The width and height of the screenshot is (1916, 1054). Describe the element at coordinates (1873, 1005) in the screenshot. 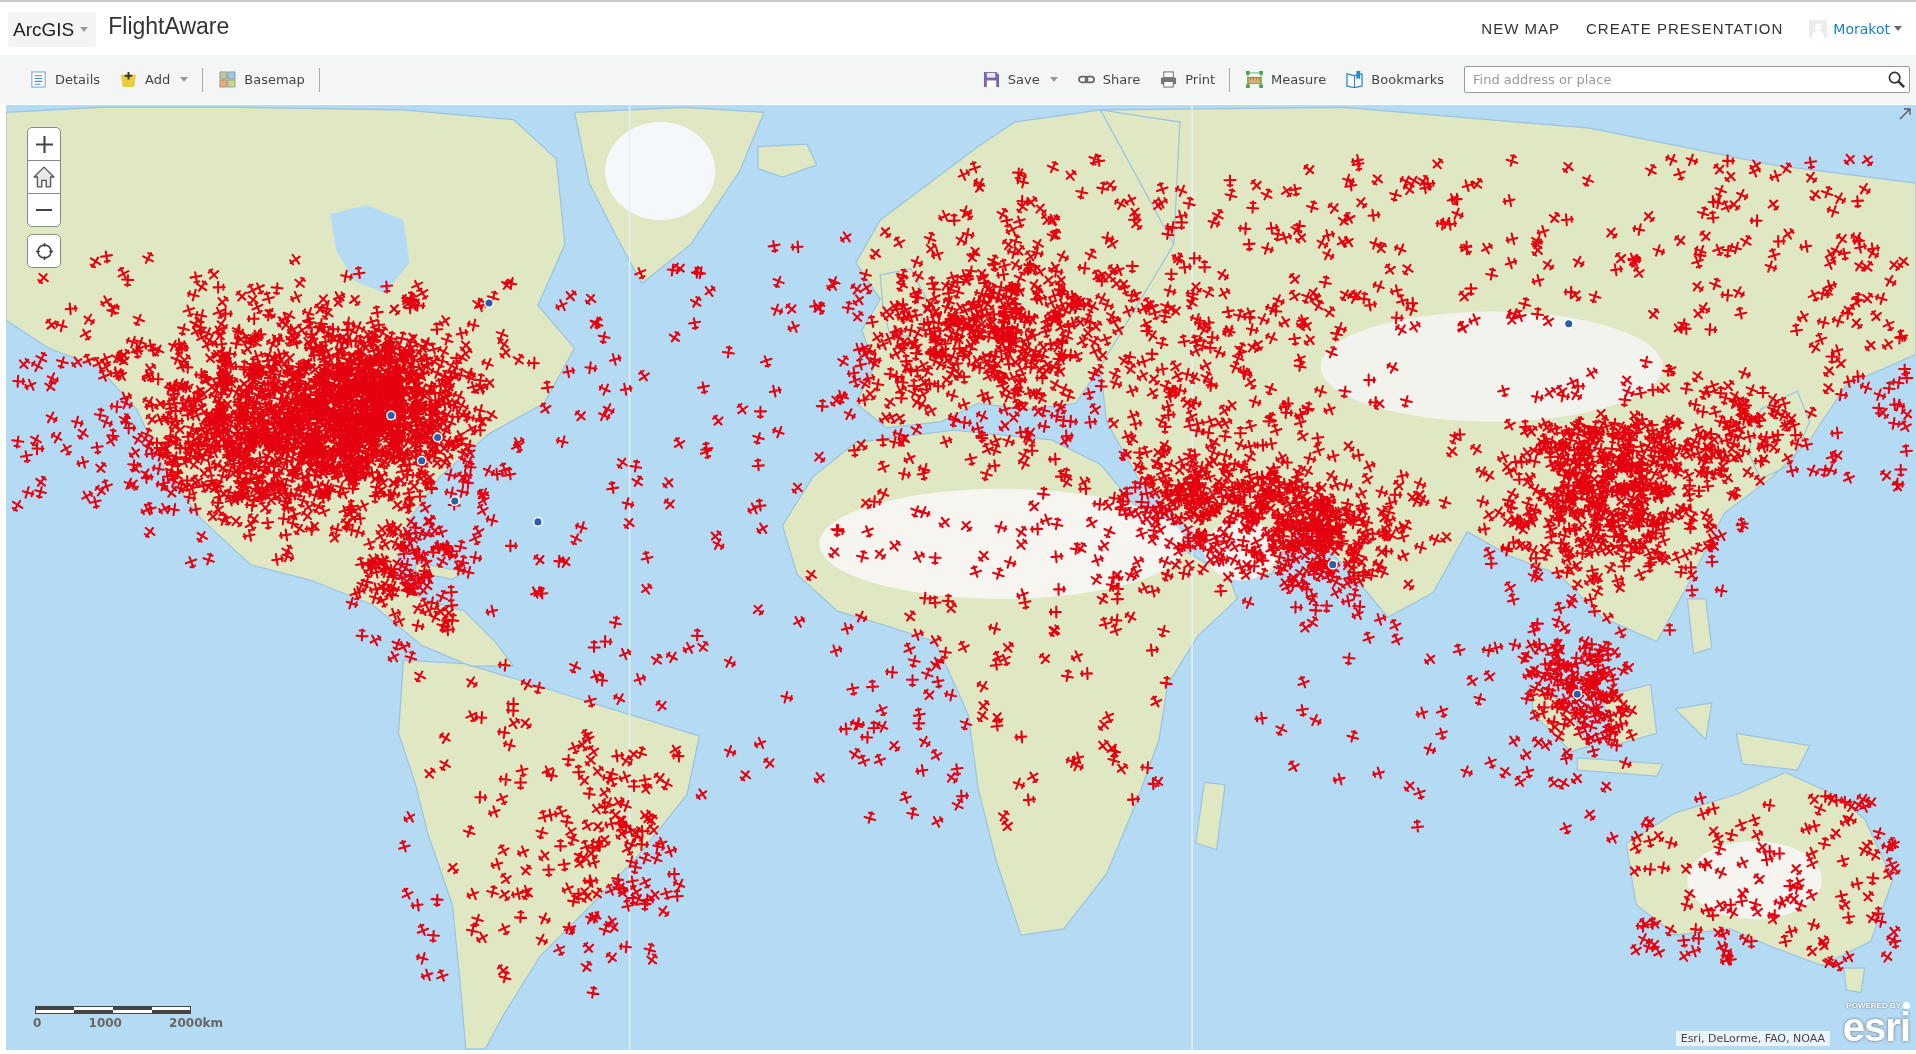

I see `logo-caption: POWERED BY` at that location.